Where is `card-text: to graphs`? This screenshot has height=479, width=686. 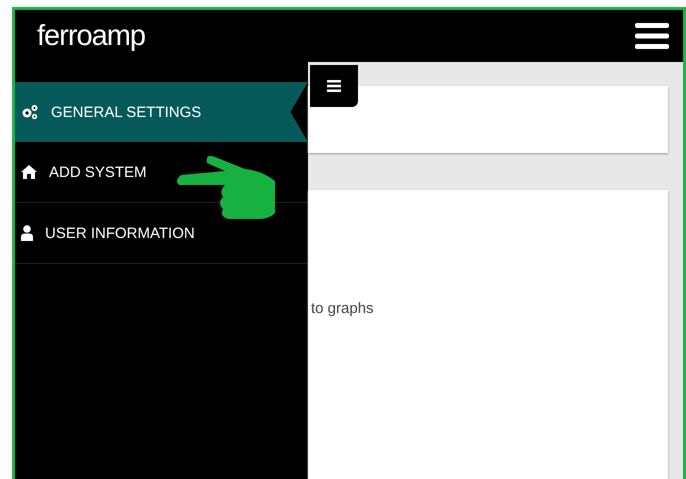
card-text: to graphs is located at coordinates (342, 308).